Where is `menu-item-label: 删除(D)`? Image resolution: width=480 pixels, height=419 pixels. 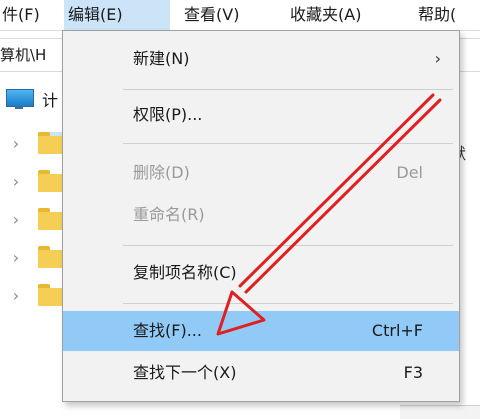 menu-item-label: 删除(D) is located at coordinates (161, 172).